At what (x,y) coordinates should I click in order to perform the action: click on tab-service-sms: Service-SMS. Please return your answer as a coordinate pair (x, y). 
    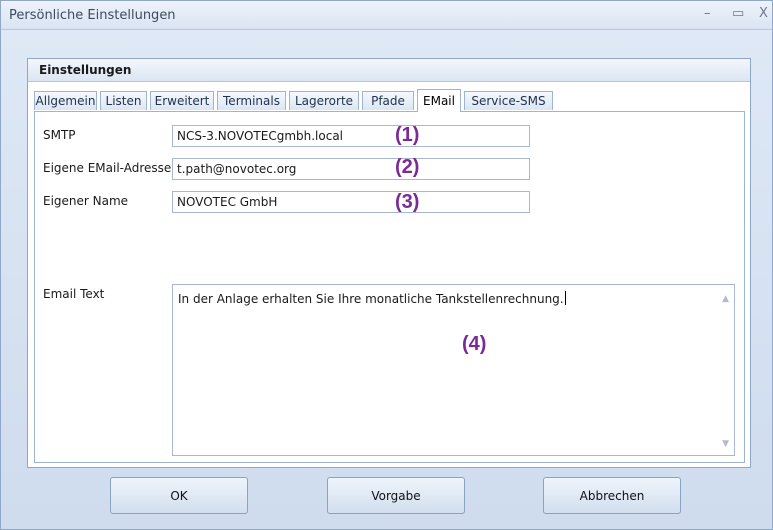
    Looking at the image, I should click on (508, 100).